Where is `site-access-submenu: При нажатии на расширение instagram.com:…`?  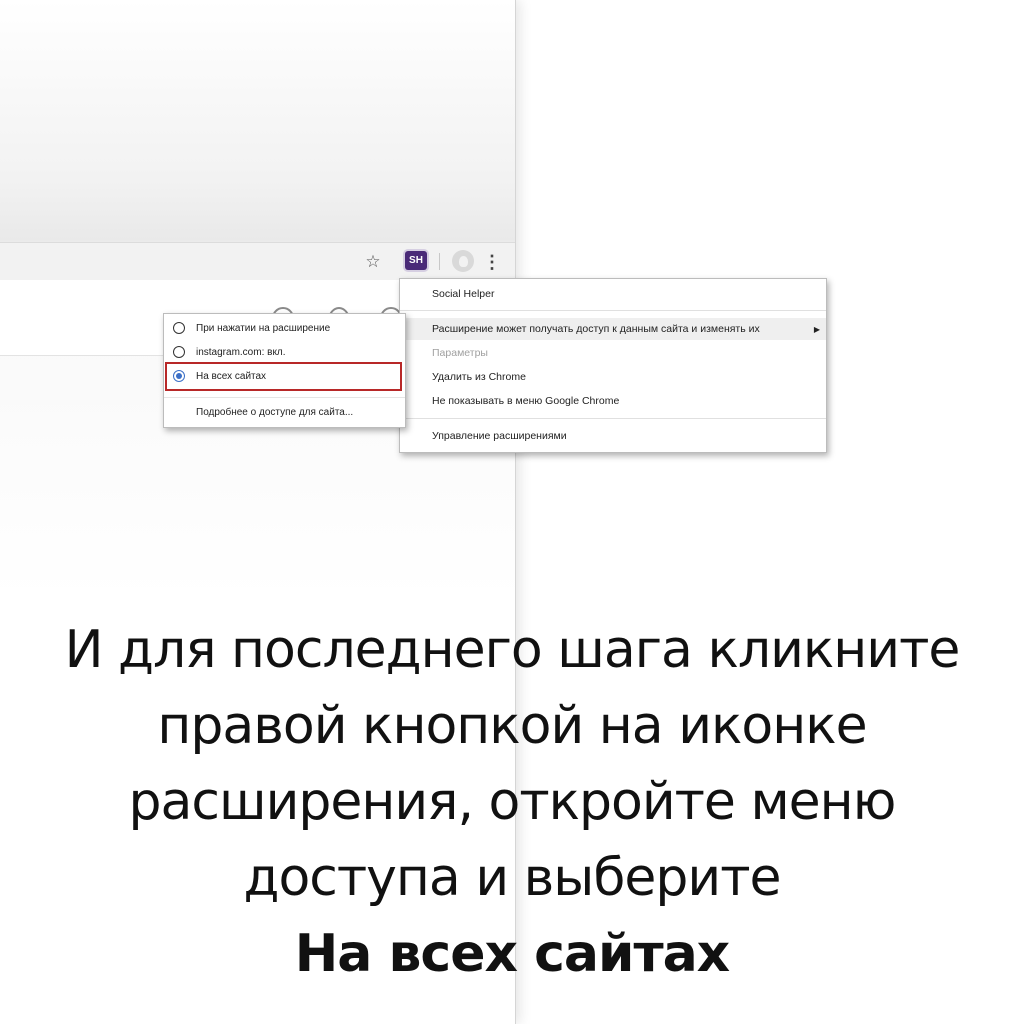 site-access-submenu: При нажатии на расширение instagram.com:… is located at coordinates (284, 370).